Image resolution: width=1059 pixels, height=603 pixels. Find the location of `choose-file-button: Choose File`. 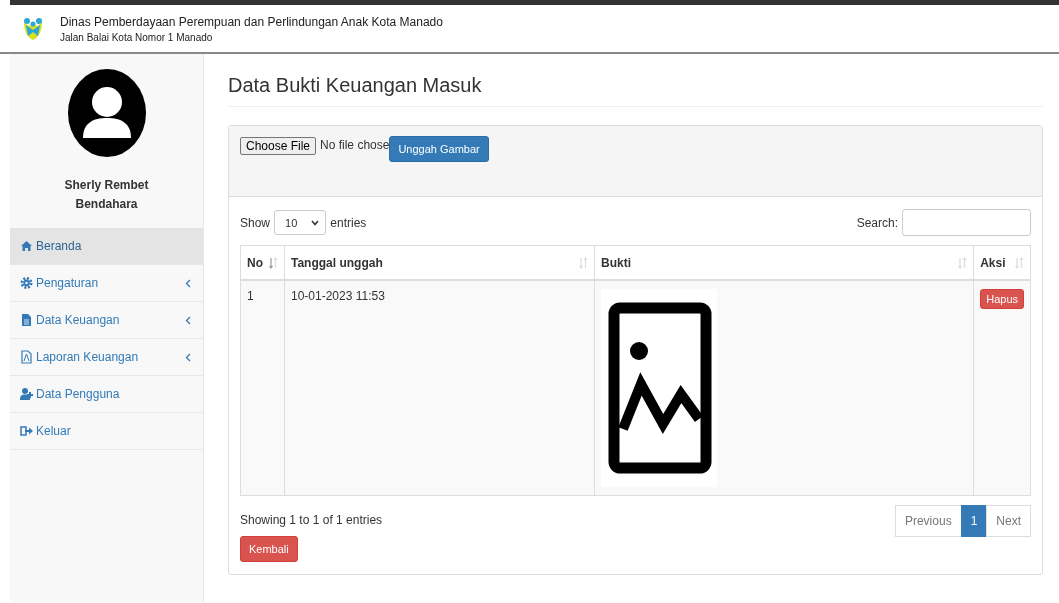

choose-file-button: Choose File is located at coordinates (278, 146).